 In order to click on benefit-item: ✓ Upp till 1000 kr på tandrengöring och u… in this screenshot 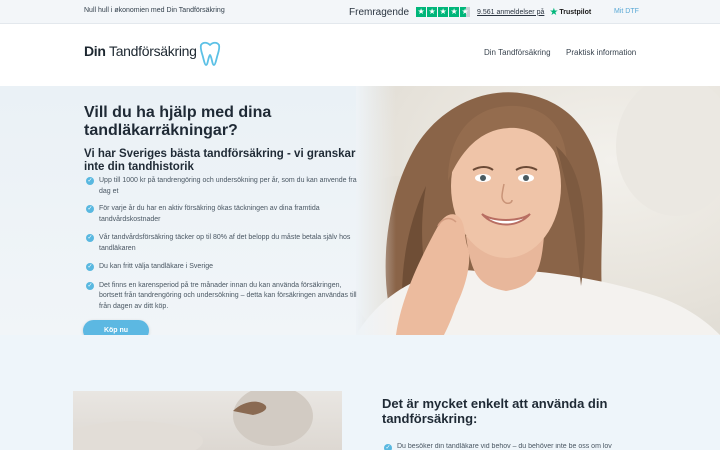, I will do `click(222, 186)`.